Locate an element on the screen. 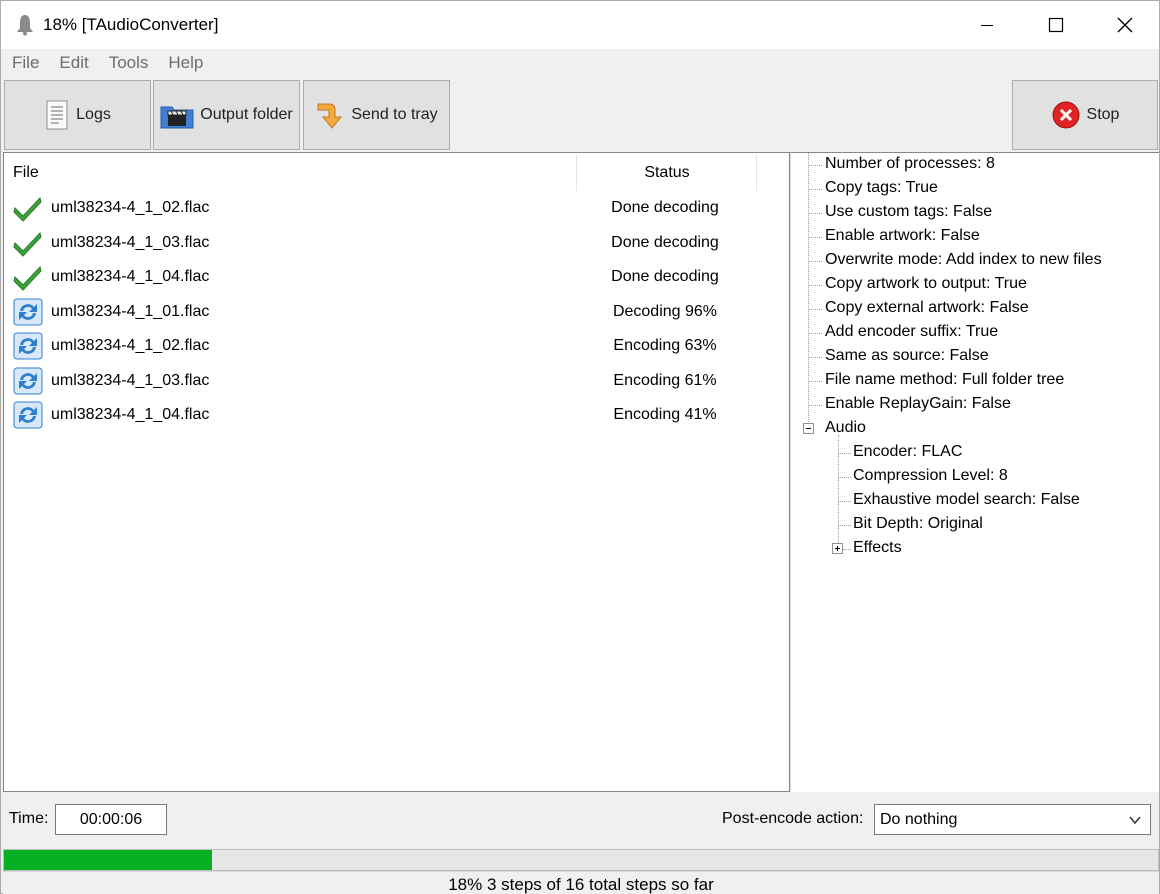  send-to-tray-label: Send to tray is located at coordinates (394, 114).